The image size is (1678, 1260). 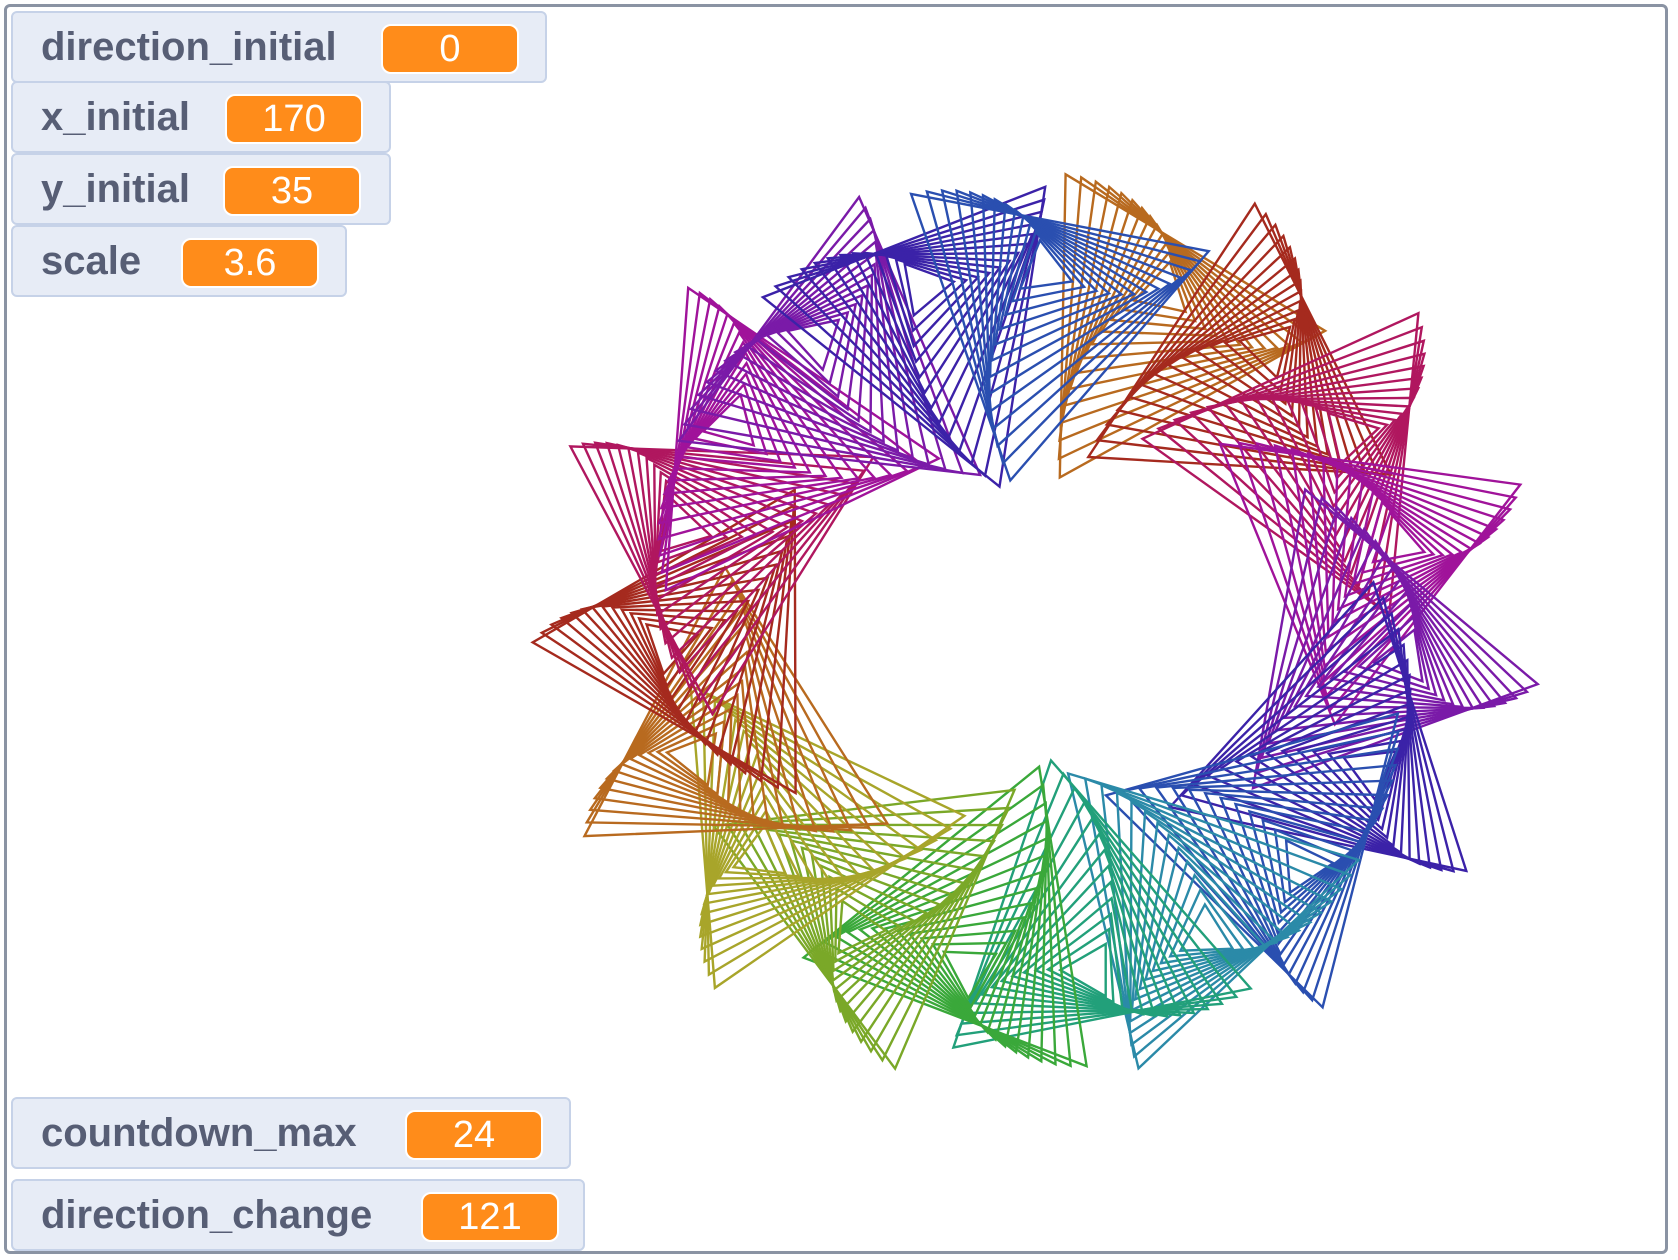 What do you see at coordinates (490, 1217) in the screenshot?
I see `monitor-value: 121` at bounding box center [490, 1217].